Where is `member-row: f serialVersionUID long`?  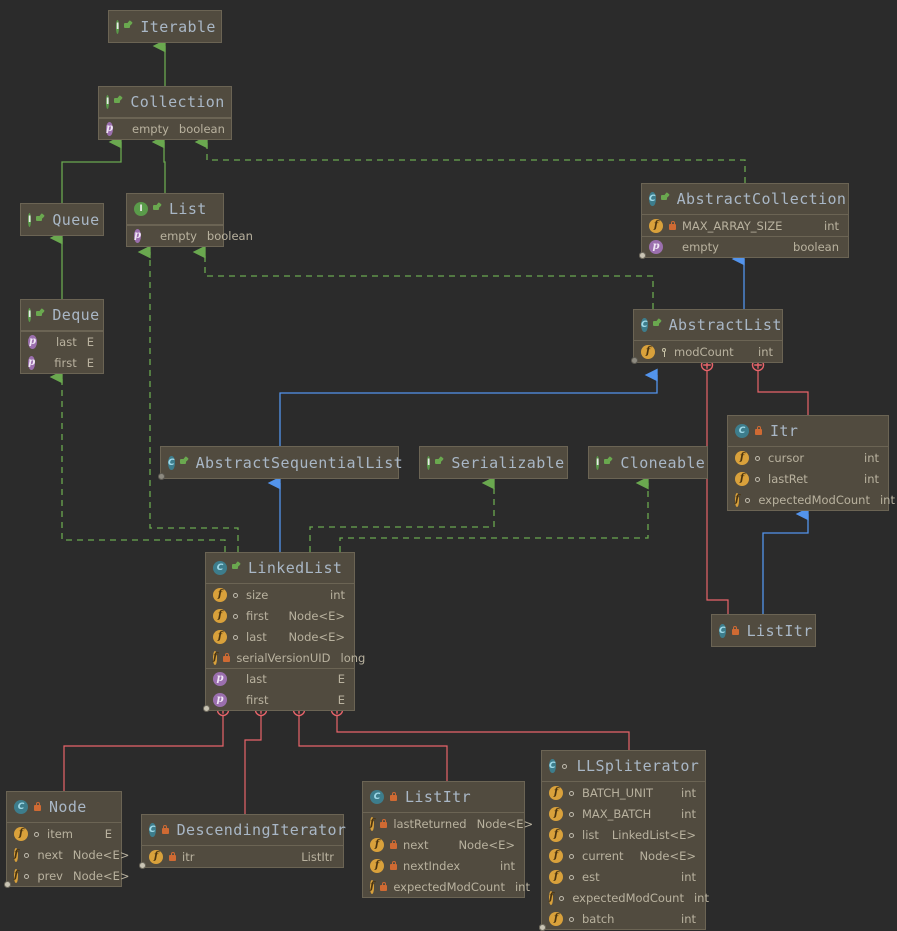
member-row: f serialVersionUID long is located at coordinates (285, 657).